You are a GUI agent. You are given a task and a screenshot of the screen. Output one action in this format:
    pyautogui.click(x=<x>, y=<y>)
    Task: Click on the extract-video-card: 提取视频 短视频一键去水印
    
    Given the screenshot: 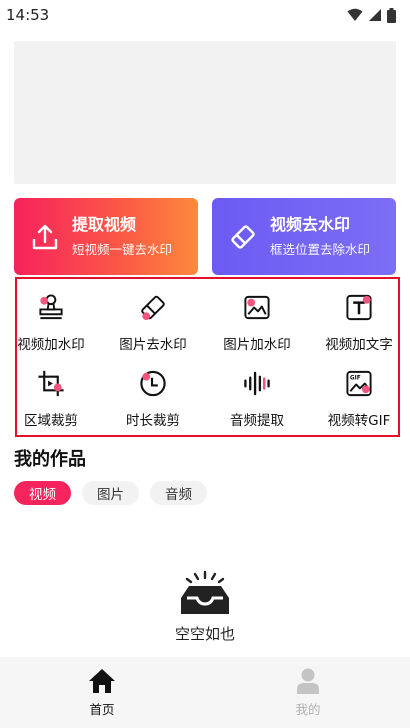 What is the action you would take?
    pyautogui.click(x=106, y=236)
    